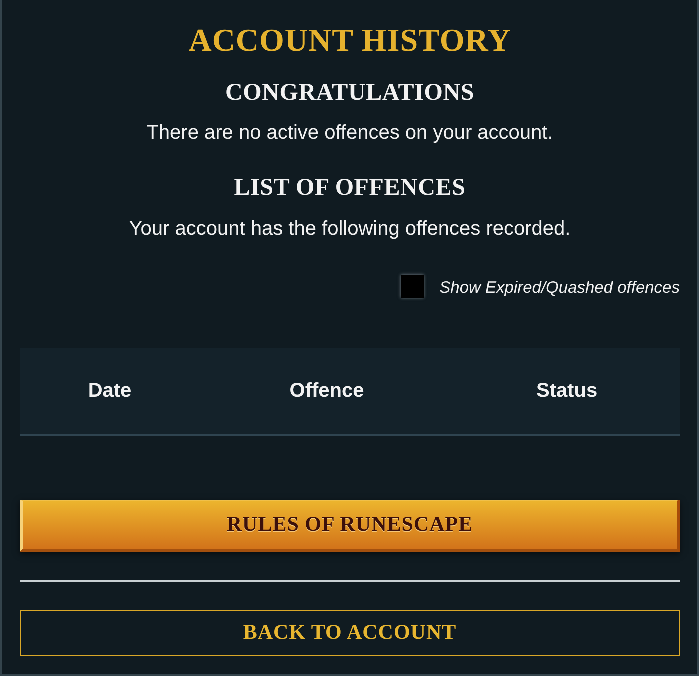  Describe the element at coordinates (350, 229) in the screenshot. I see `info-text: Your account has the following offences recorded.` at that location.